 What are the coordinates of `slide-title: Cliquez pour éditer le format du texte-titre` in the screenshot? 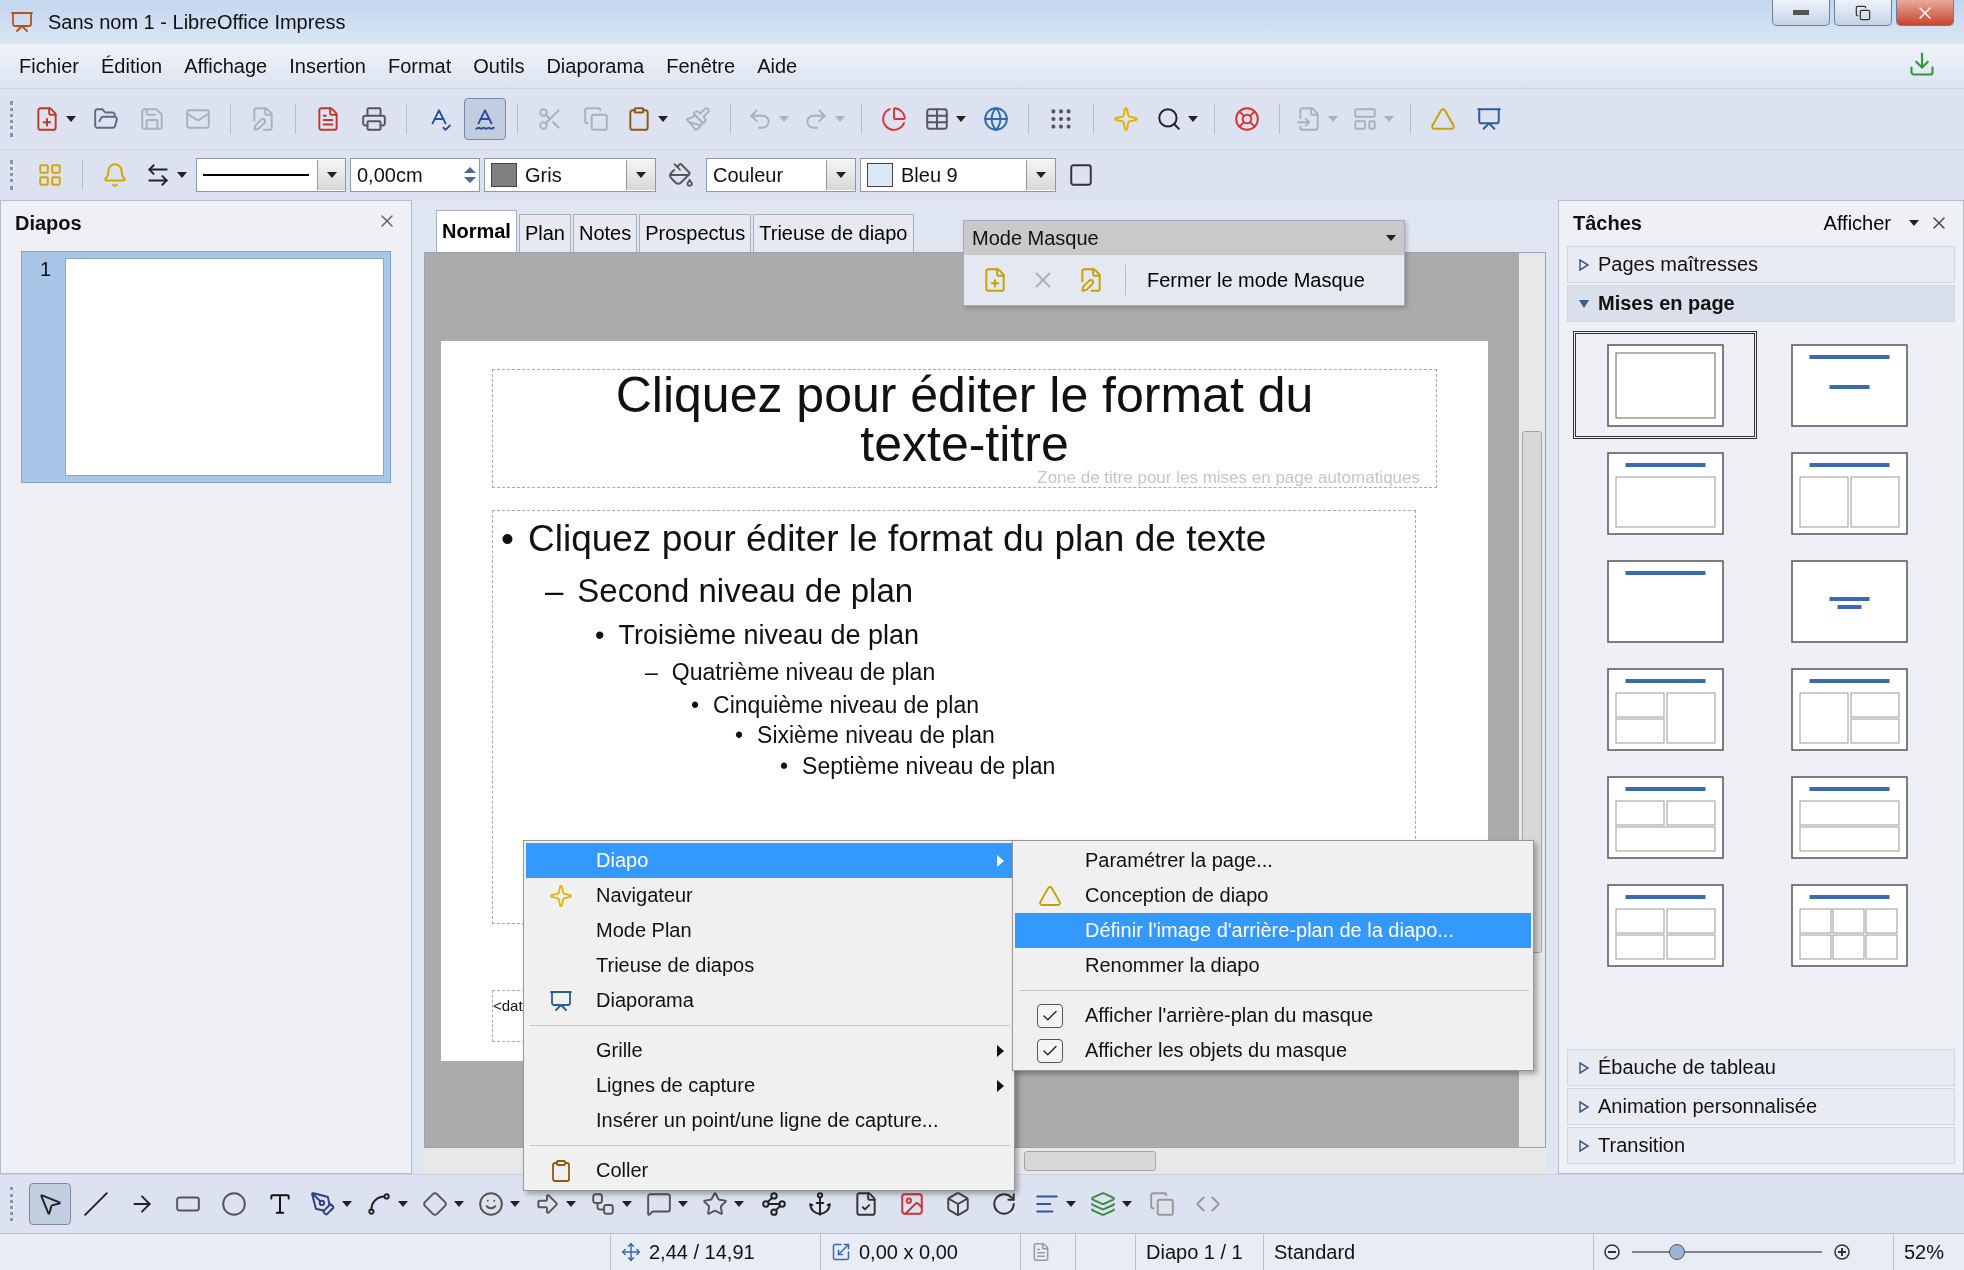 It's located at (964, 420).